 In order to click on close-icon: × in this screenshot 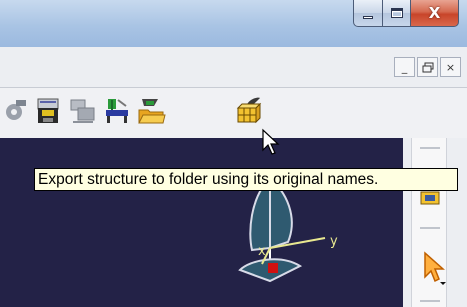, I will do `click(450, 67)`.